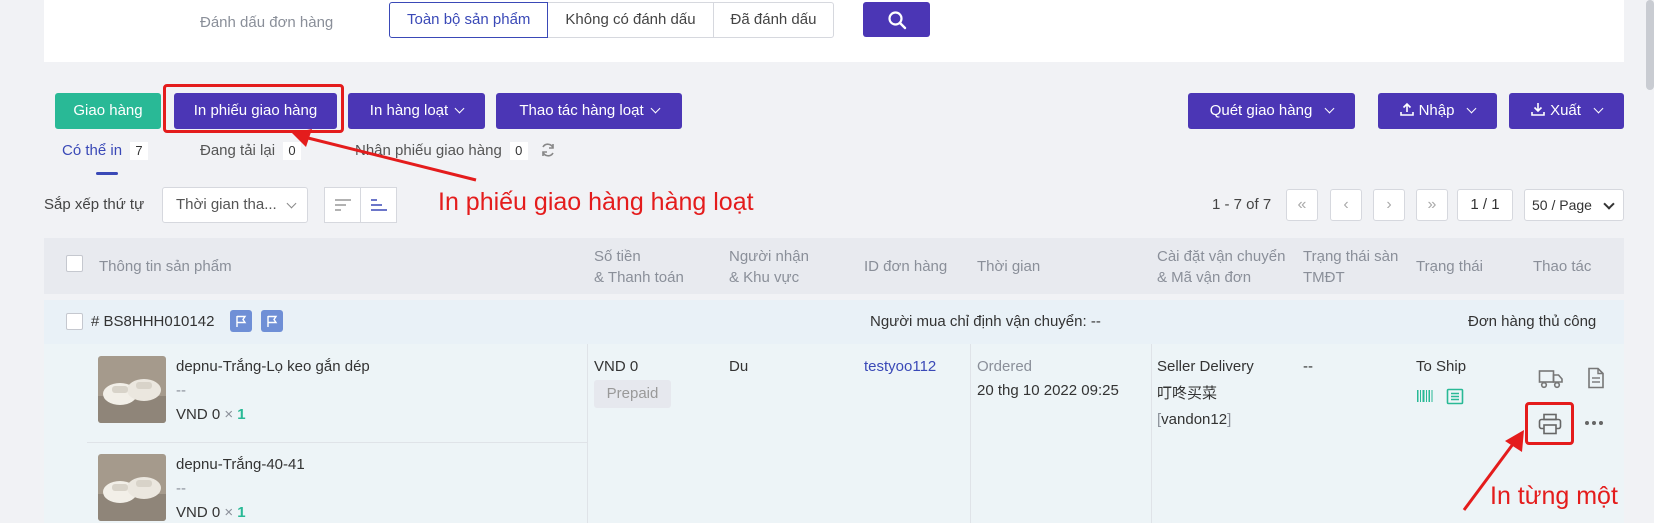 This screenshot has height=523, width=1654. I want to click on order-status: To Ship, so click(1441, 366).